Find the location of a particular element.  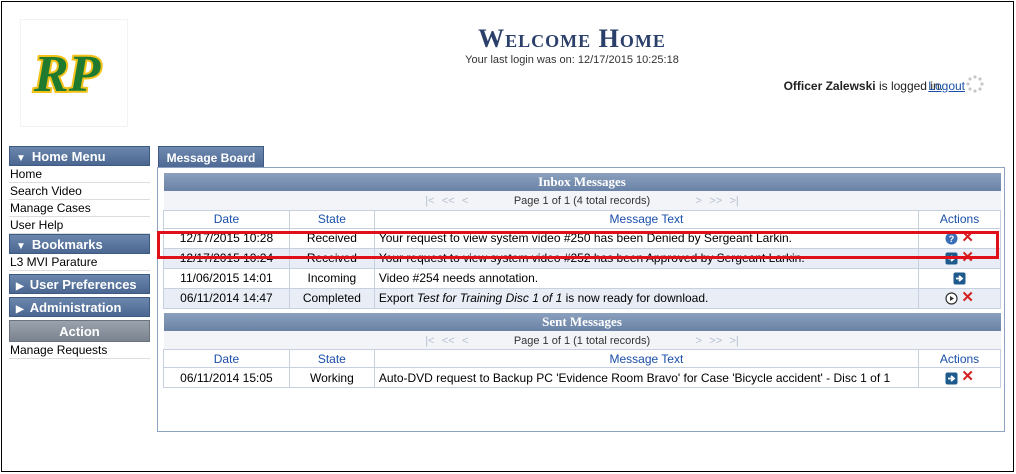

action-header: Action is located at coordinates (79, 331).